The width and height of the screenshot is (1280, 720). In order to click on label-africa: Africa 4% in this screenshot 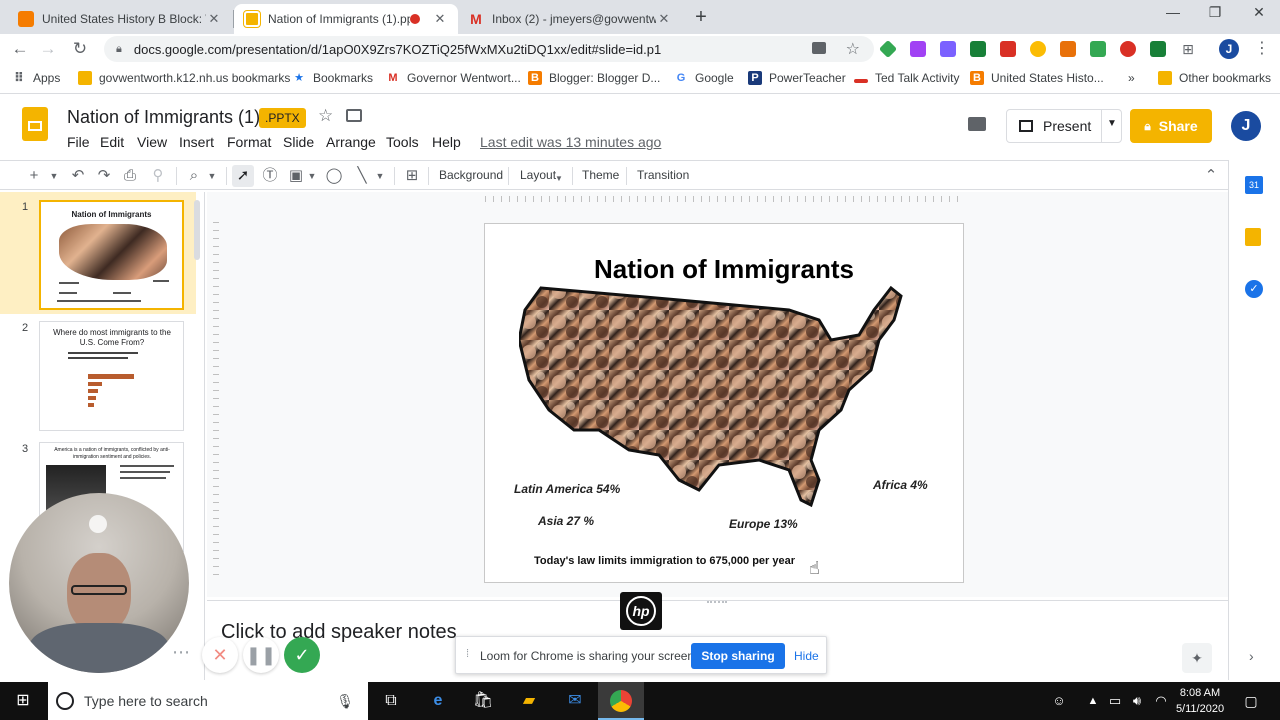, I will do `click(900, 485)`.